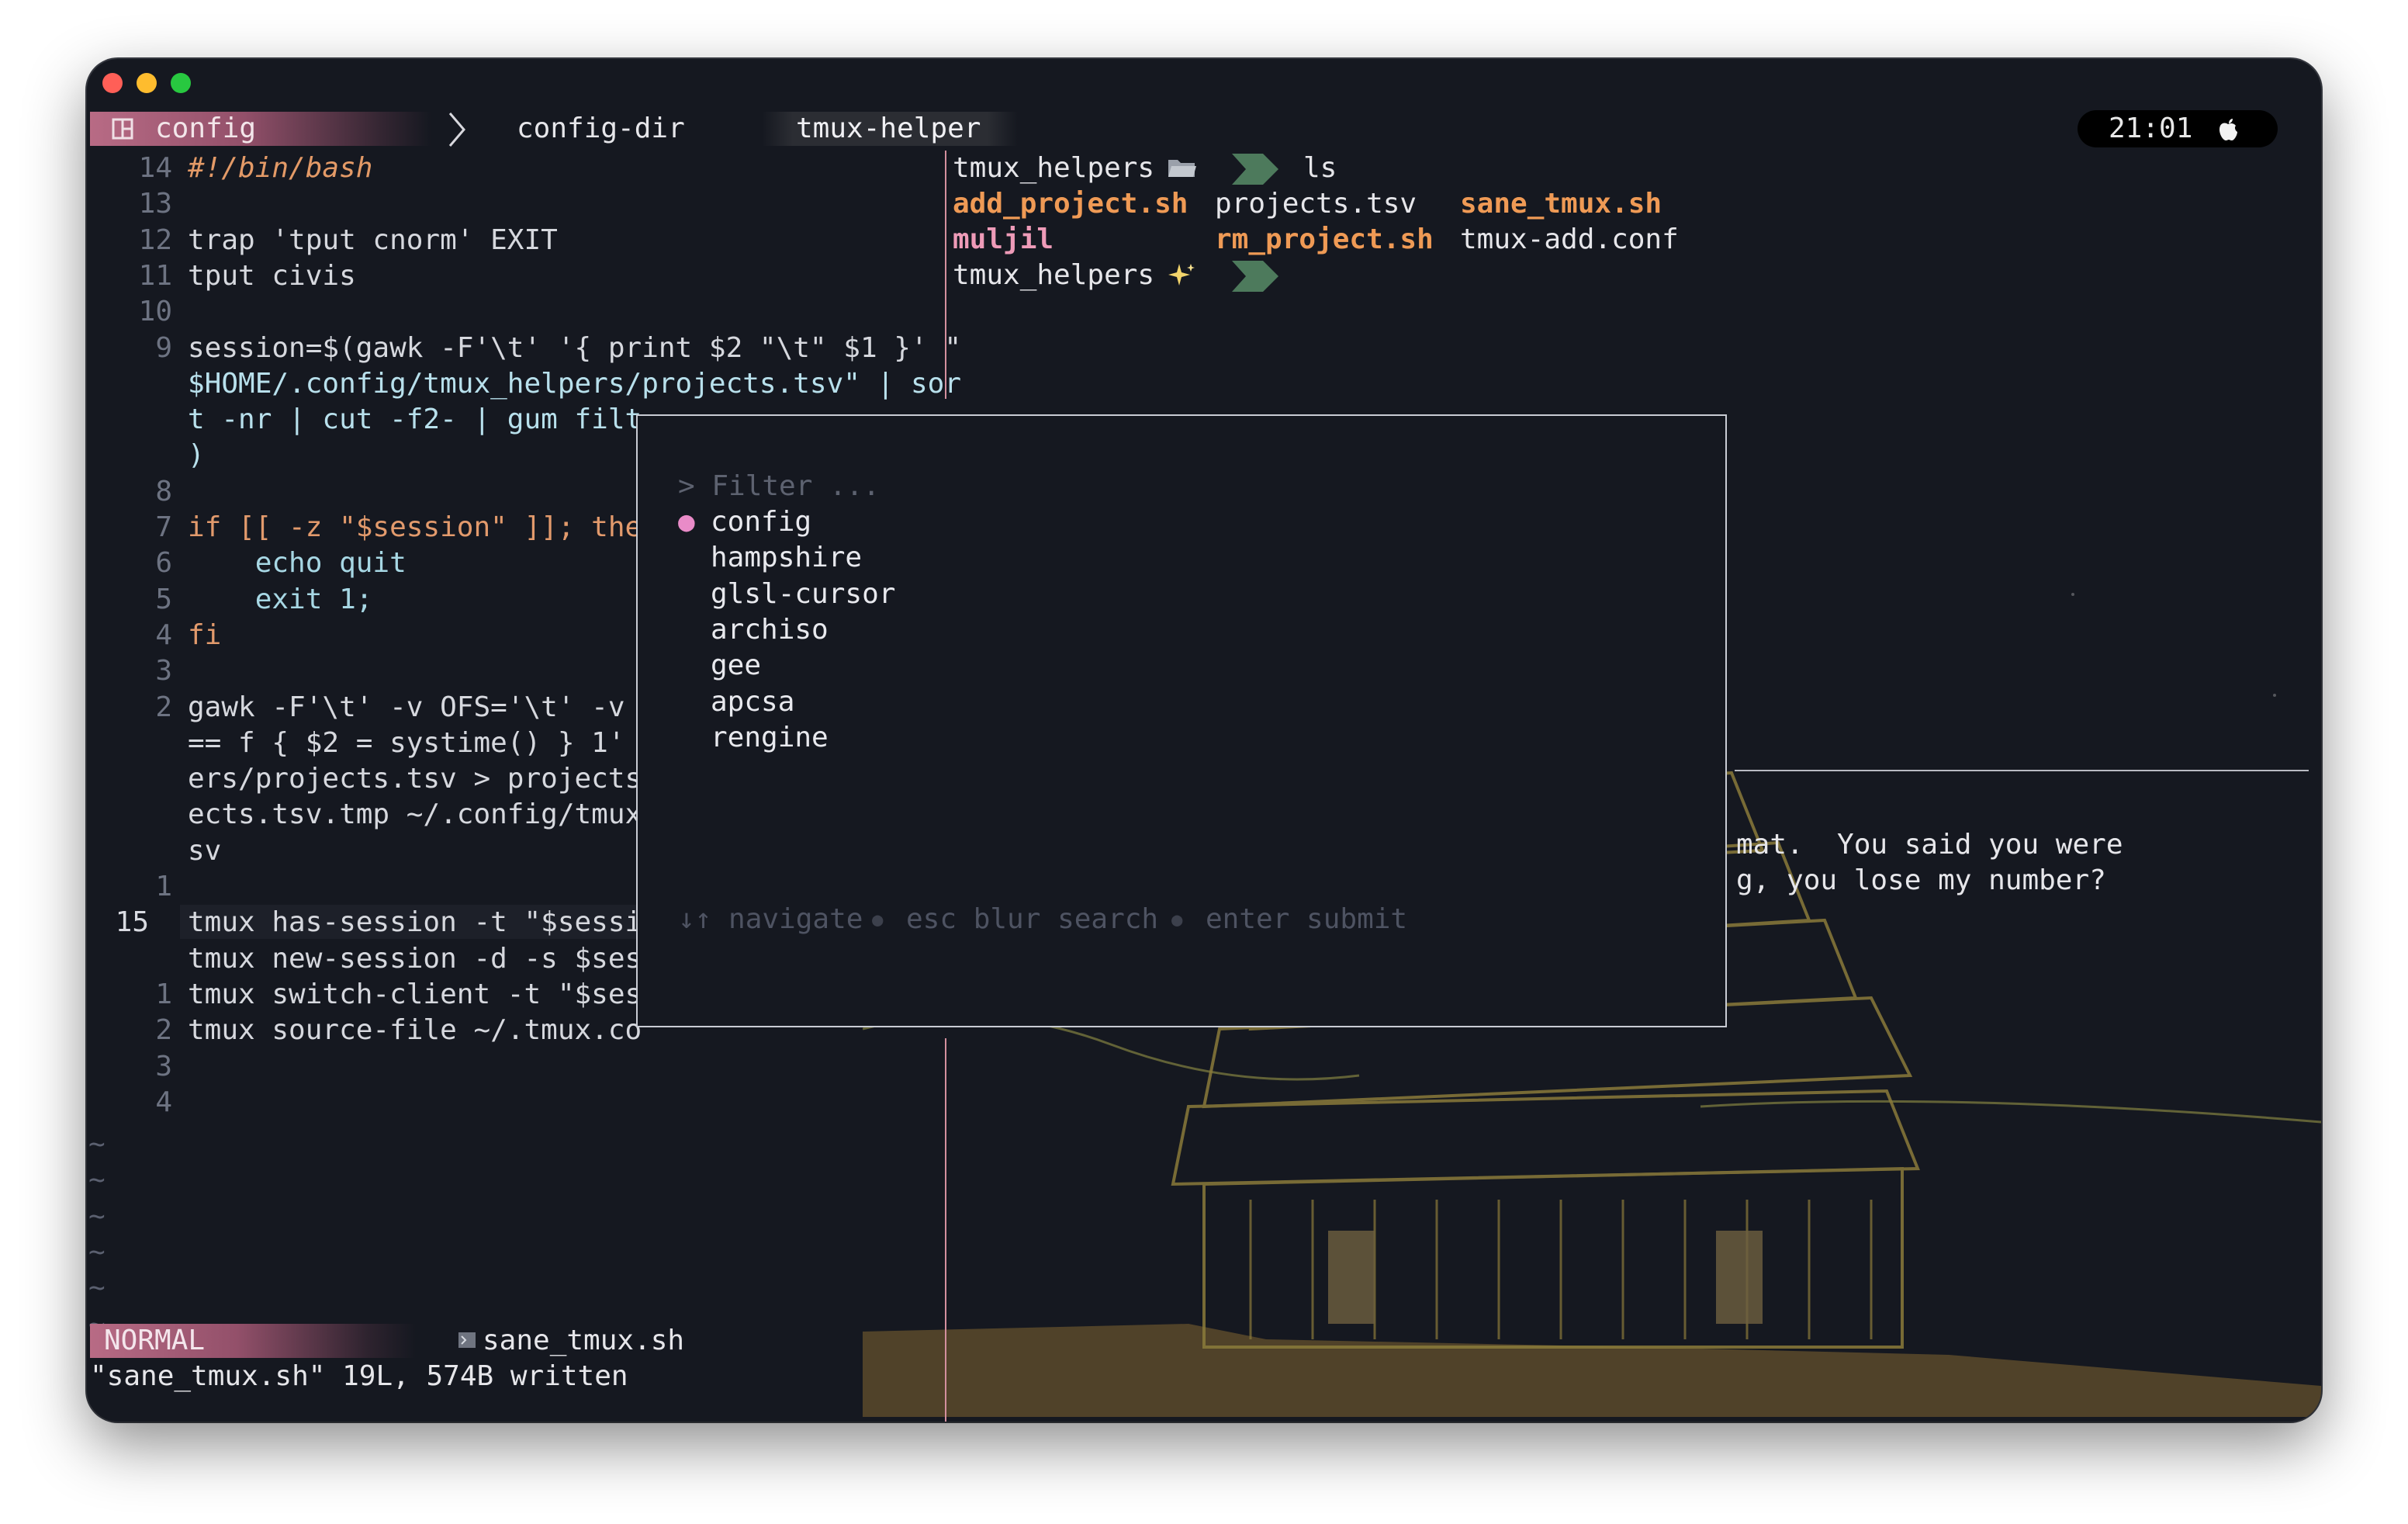  Describe the element at coordinates (1181, 275) in the screenshot. I see `sparkles-icon` at that location.